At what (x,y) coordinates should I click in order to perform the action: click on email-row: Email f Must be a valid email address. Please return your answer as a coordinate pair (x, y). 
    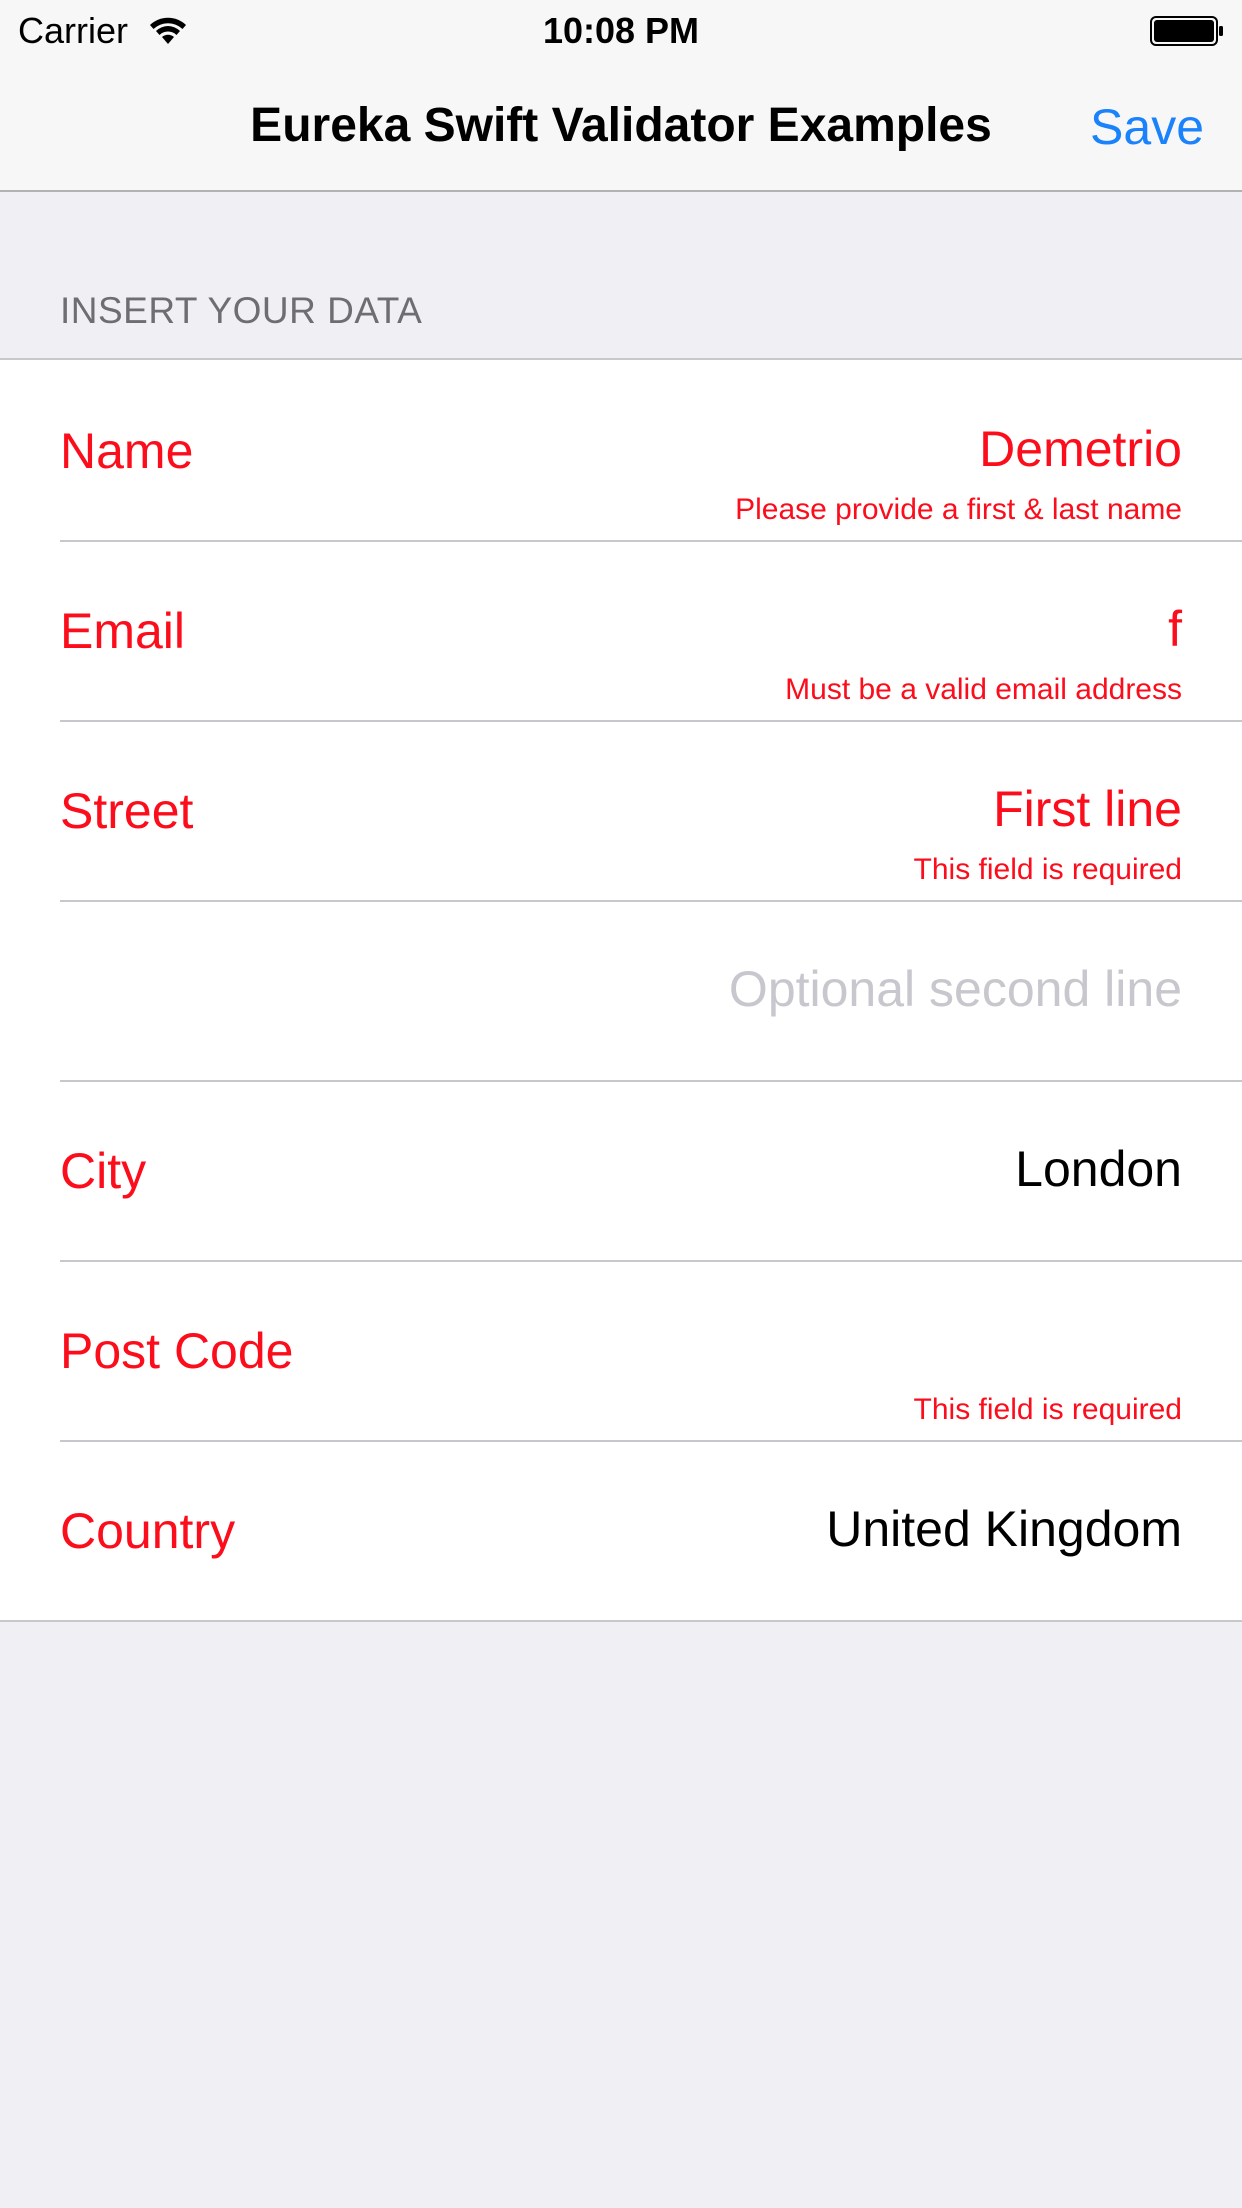
    Looking at the image, I should click on (621, 630).